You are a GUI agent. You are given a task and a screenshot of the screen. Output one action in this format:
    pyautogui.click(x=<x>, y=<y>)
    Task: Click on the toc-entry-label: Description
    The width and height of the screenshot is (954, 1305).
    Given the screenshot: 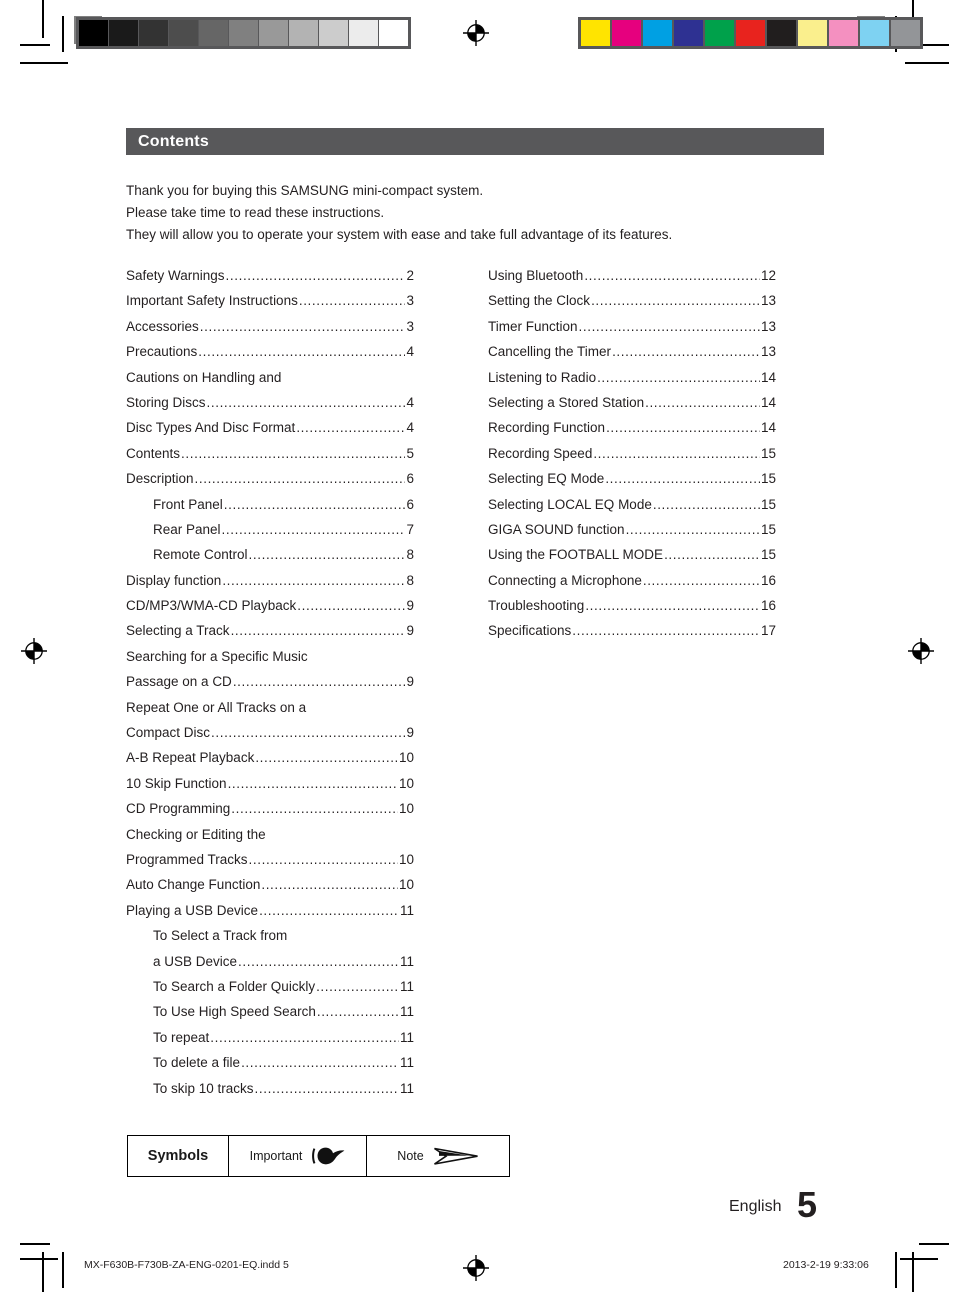 What is the action you would take?
    pyautogui.click(x=160, y=479)
    